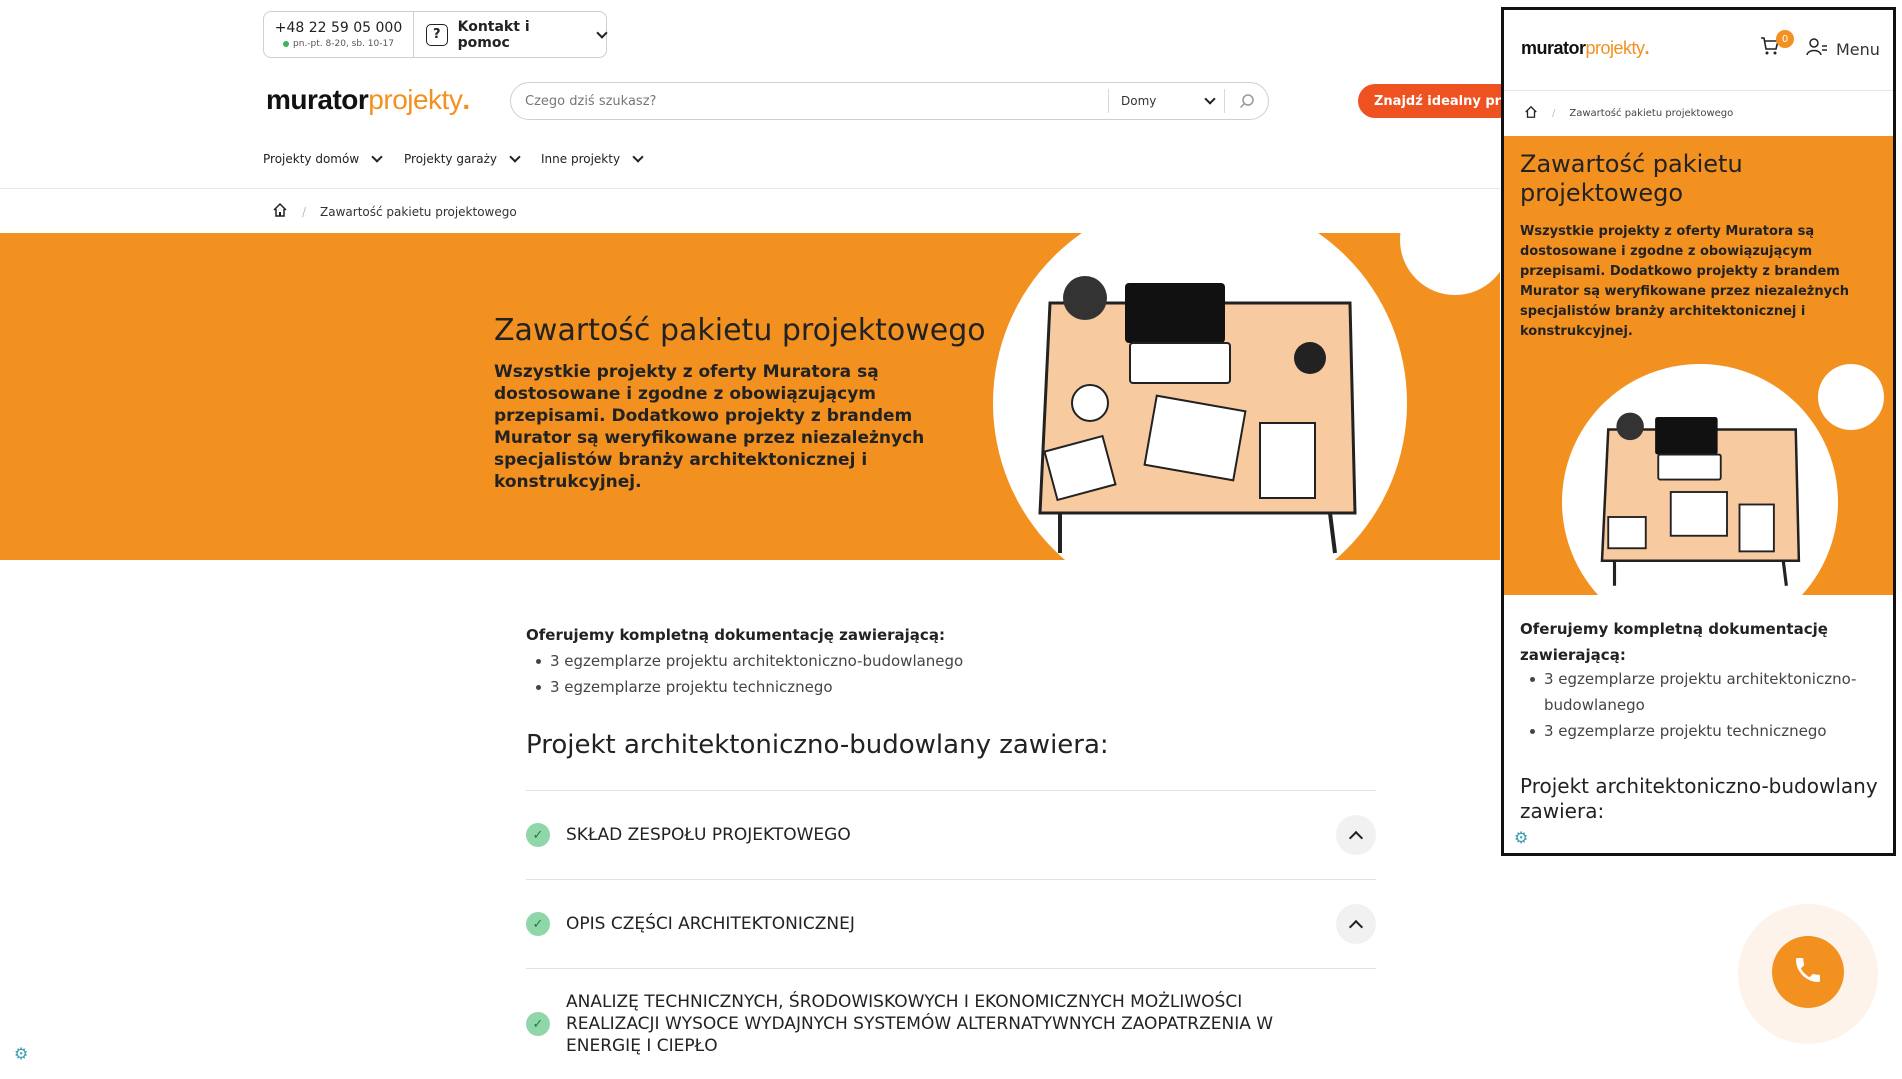 The width and height of the screenshot is (1902, 1079). I want to click on user-menu-icon, so click(1817, 49).